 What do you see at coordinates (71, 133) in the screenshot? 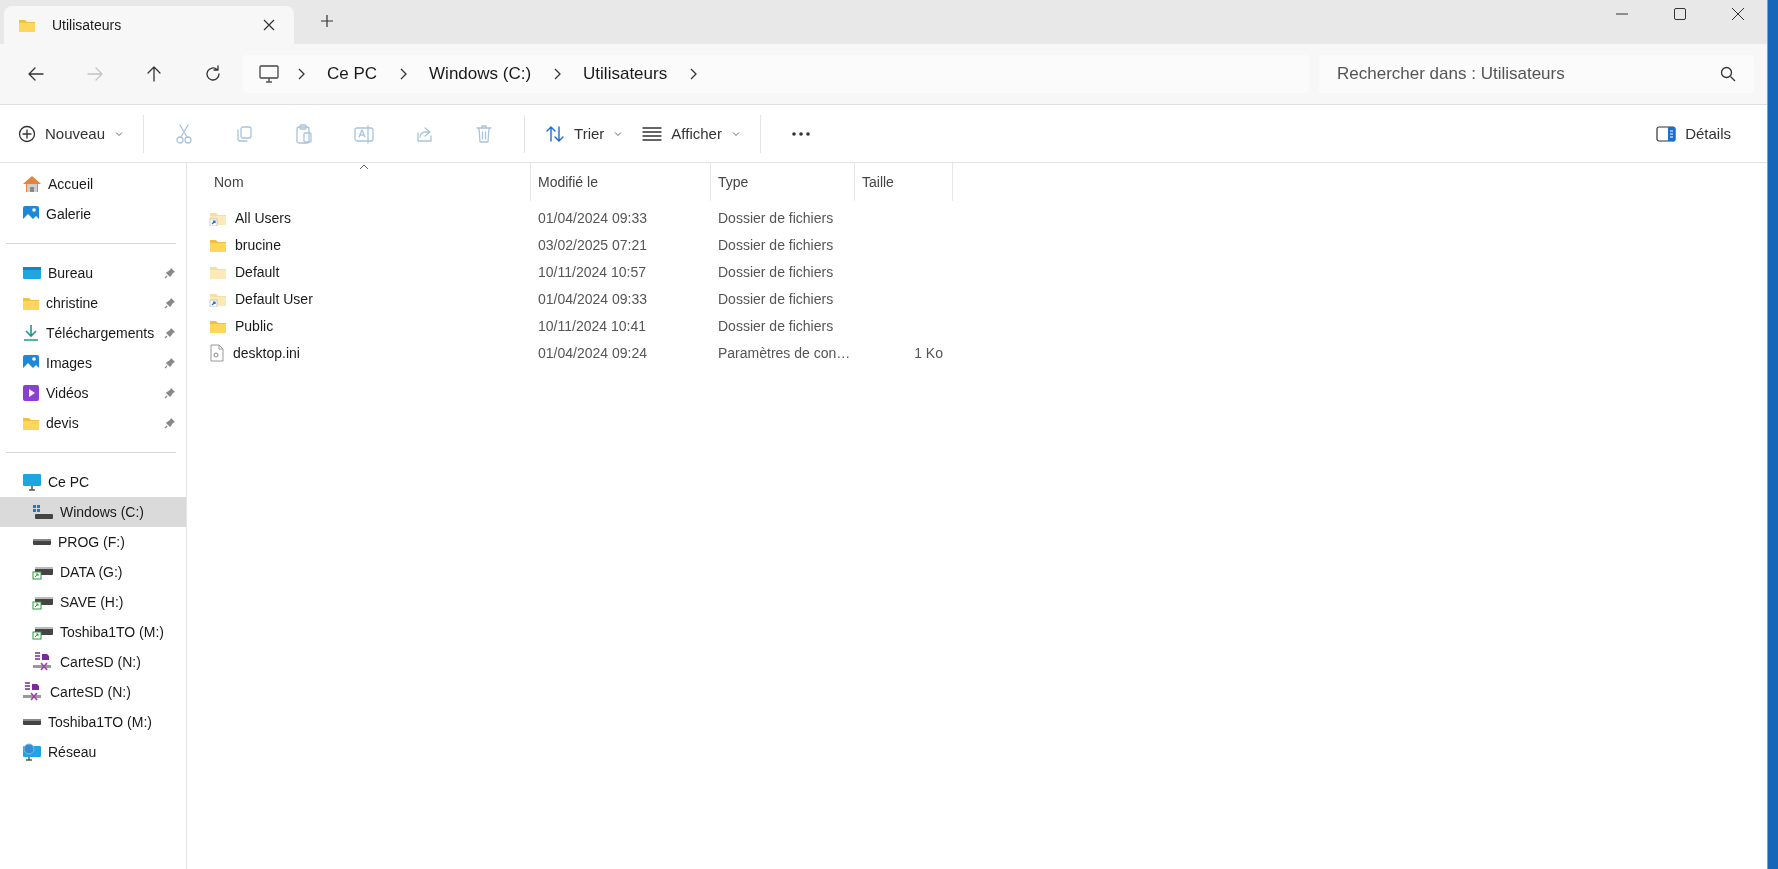
I see `new-button: Nouveau` at bounding box center [71, 133].